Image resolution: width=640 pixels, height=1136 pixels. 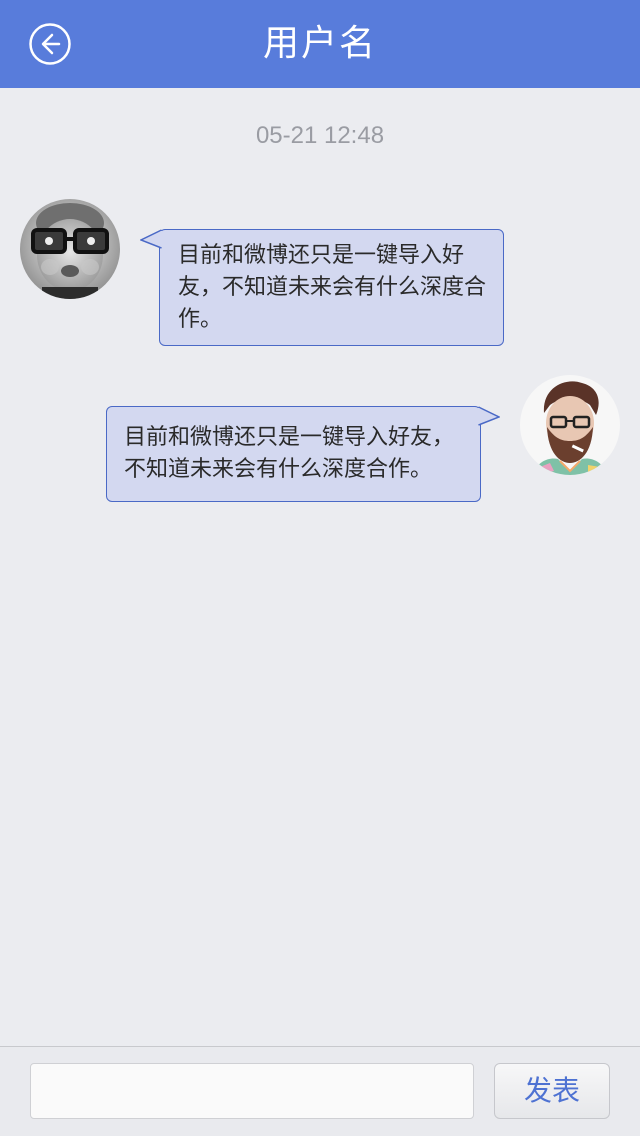 I want to click on composer-bar: 发表, so click(x=320, y=1091).